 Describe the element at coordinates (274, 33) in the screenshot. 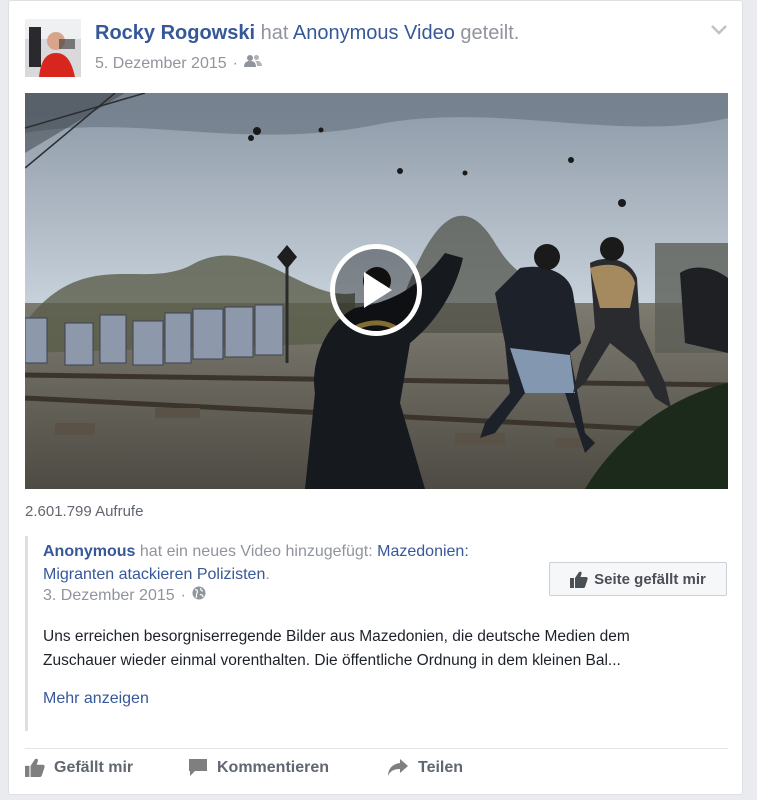

I see `header-verb: hat` at that location.